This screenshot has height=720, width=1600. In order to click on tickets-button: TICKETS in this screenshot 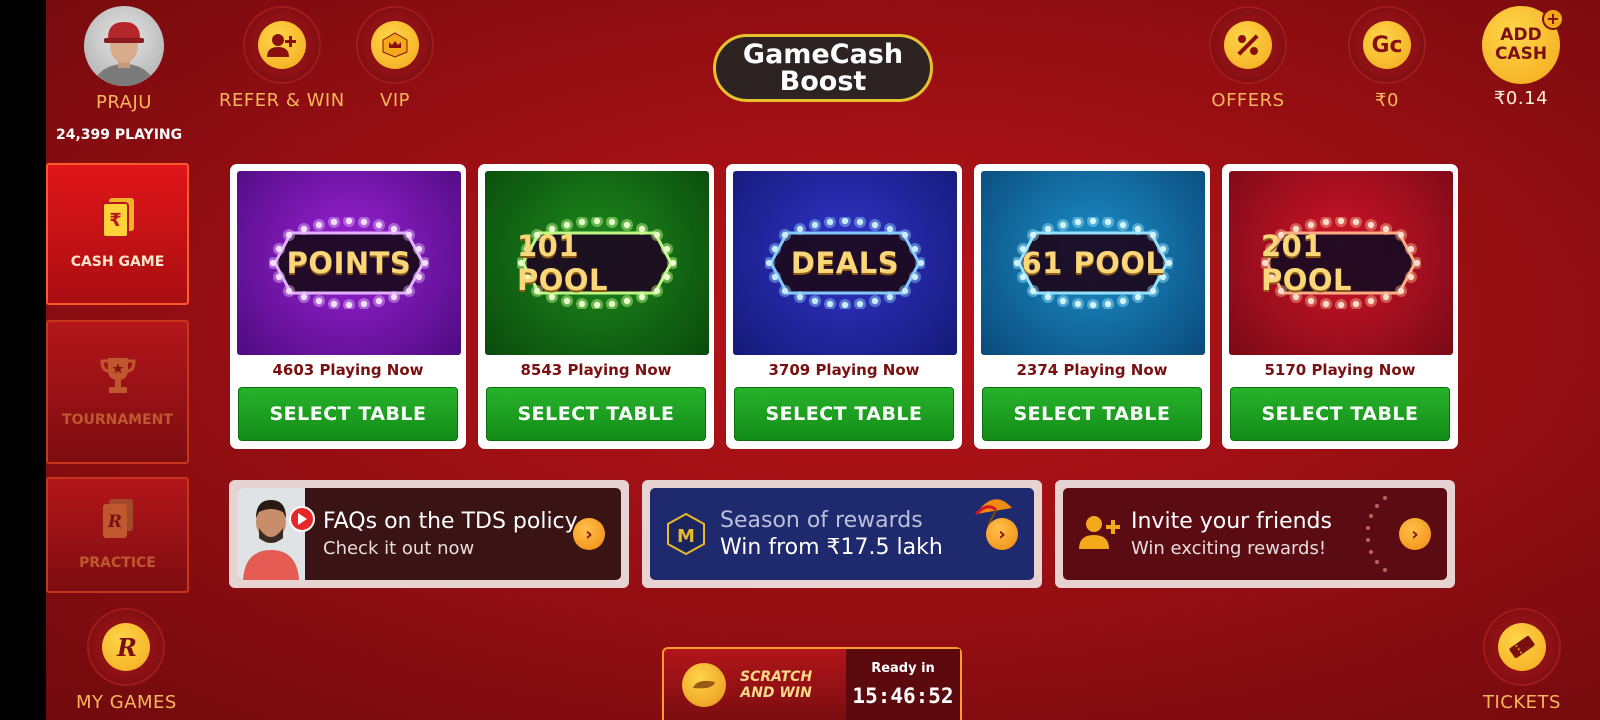, I will do `click(1522, 660)`.